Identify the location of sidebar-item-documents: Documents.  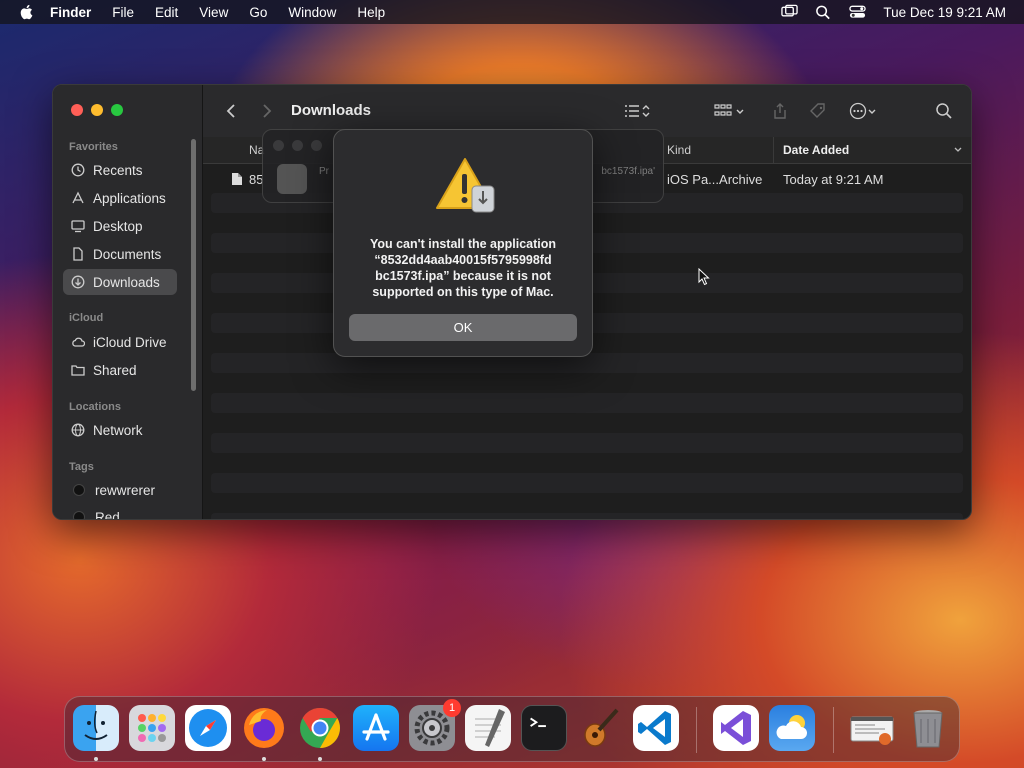
(120, 254).